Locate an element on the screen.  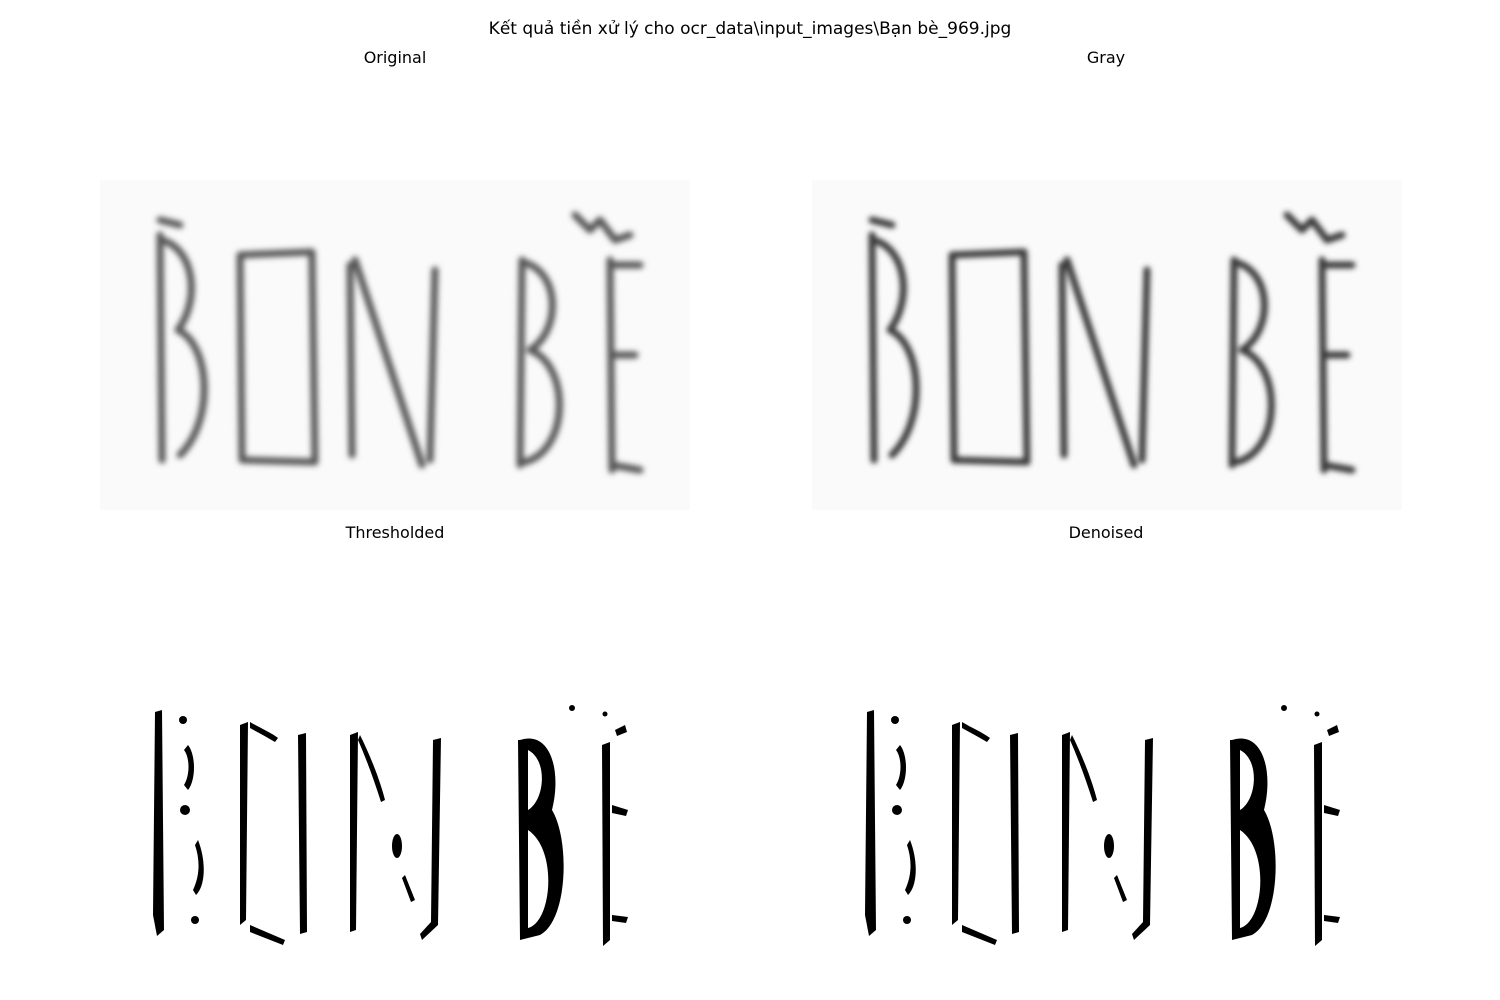
original-image-svg is located at coordinates (395, 345).